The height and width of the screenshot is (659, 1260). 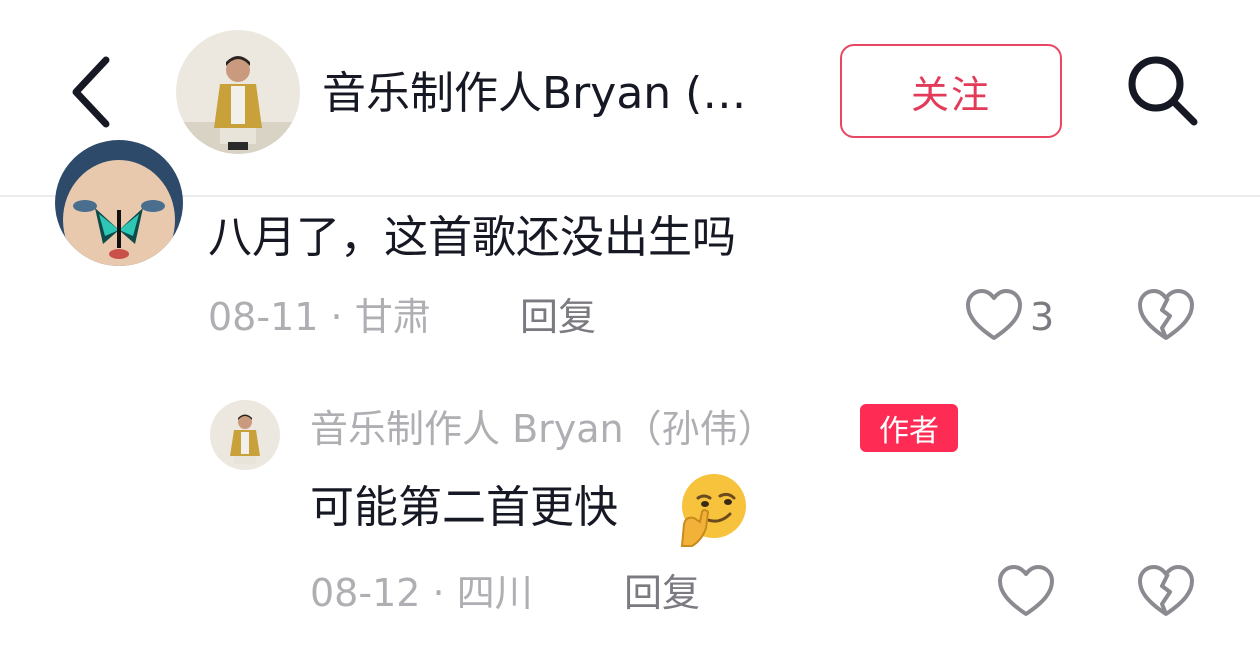 I want to click on comment-dislike-button, so click(x=1166, y=316).